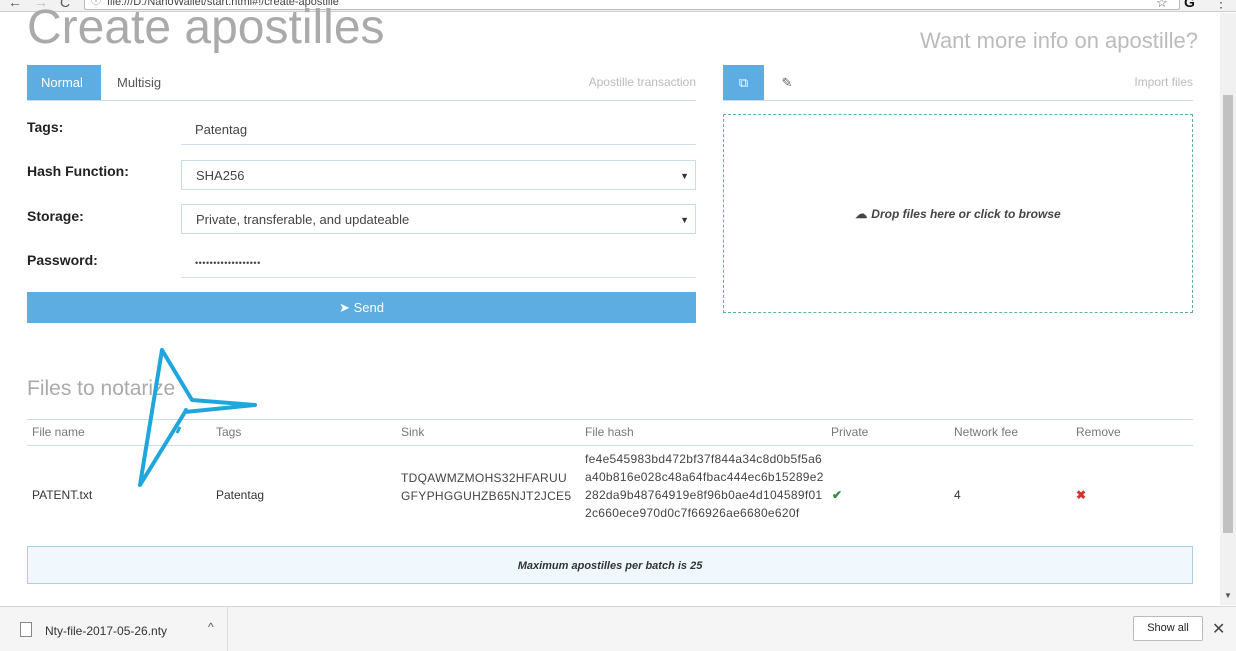 The width and height of the screenshot is (1236, 651). What do you see at coordinates (438, 130) in the screenshot?
I see `tags-input: Patentag` at bounding box center [438, 130].